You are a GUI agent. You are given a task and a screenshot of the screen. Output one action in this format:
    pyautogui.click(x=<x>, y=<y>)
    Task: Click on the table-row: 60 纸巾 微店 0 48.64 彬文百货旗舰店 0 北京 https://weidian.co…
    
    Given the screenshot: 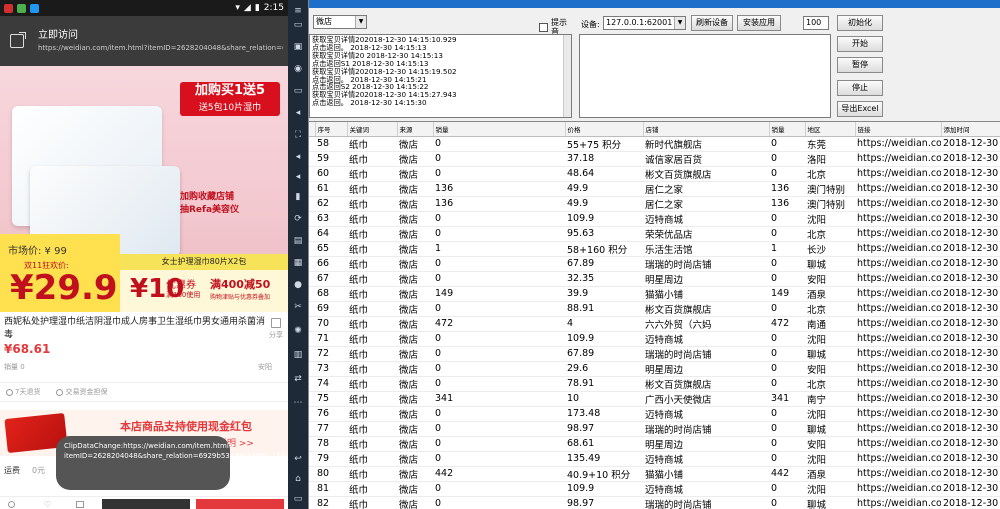 What is the action you would take?
    pyautogui.click(x=654, y=174)
    